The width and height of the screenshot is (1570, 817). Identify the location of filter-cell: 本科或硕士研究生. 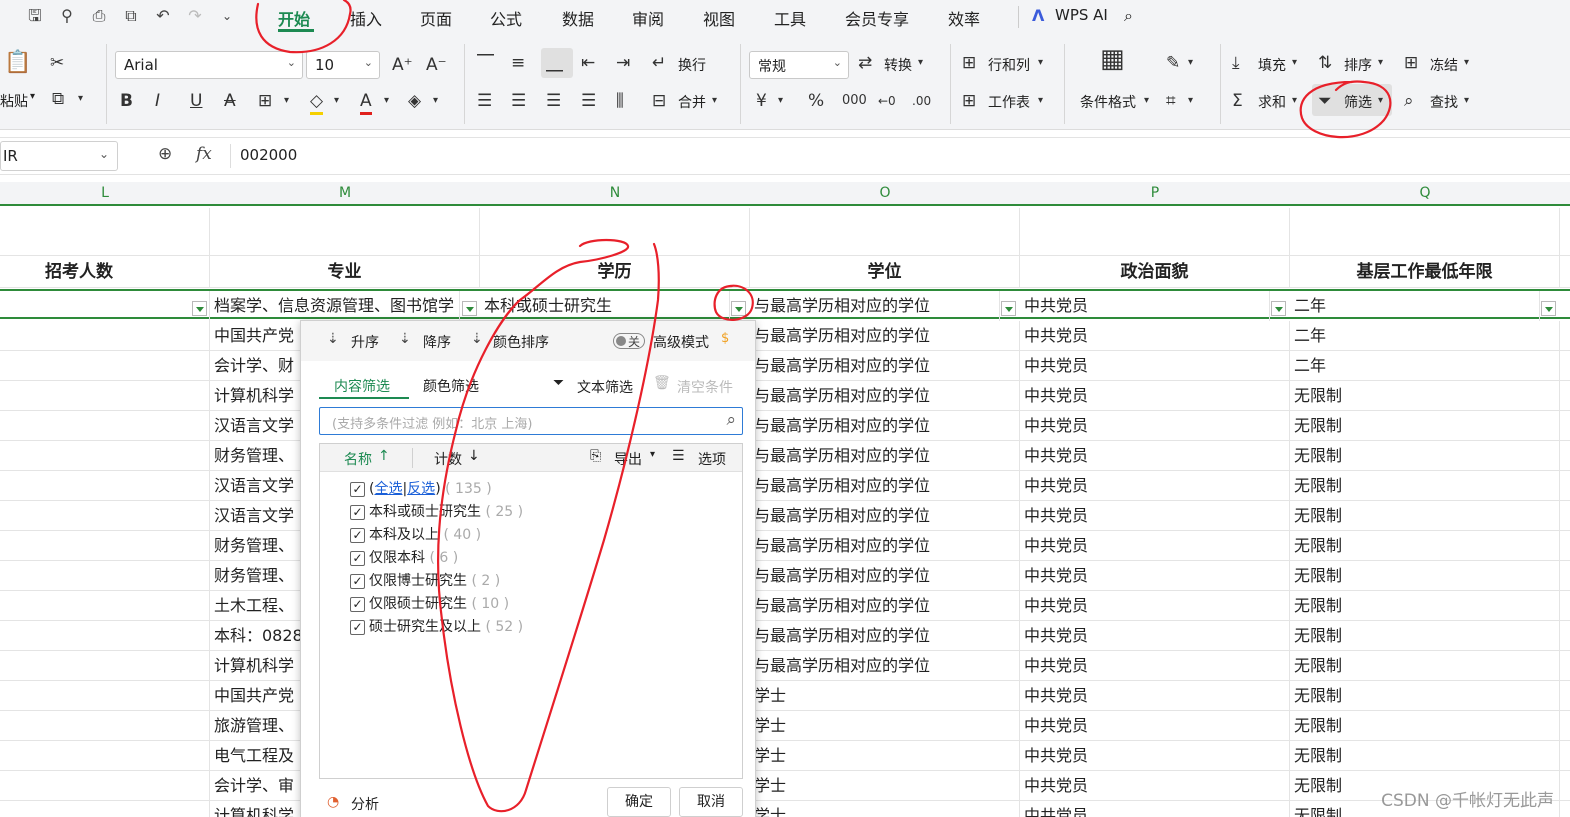
(605, 306).